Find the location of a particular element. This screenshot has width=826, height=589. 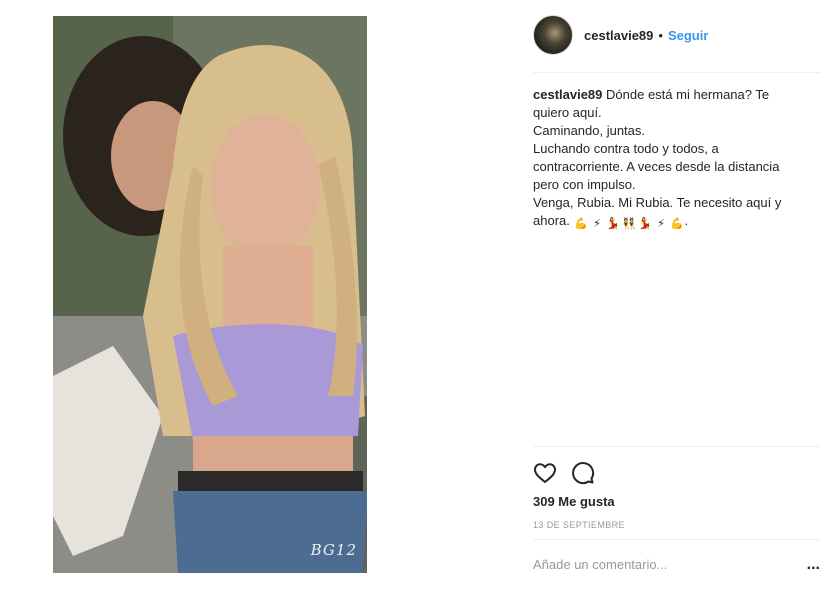

post-actions is located at coordinates (564, 473).